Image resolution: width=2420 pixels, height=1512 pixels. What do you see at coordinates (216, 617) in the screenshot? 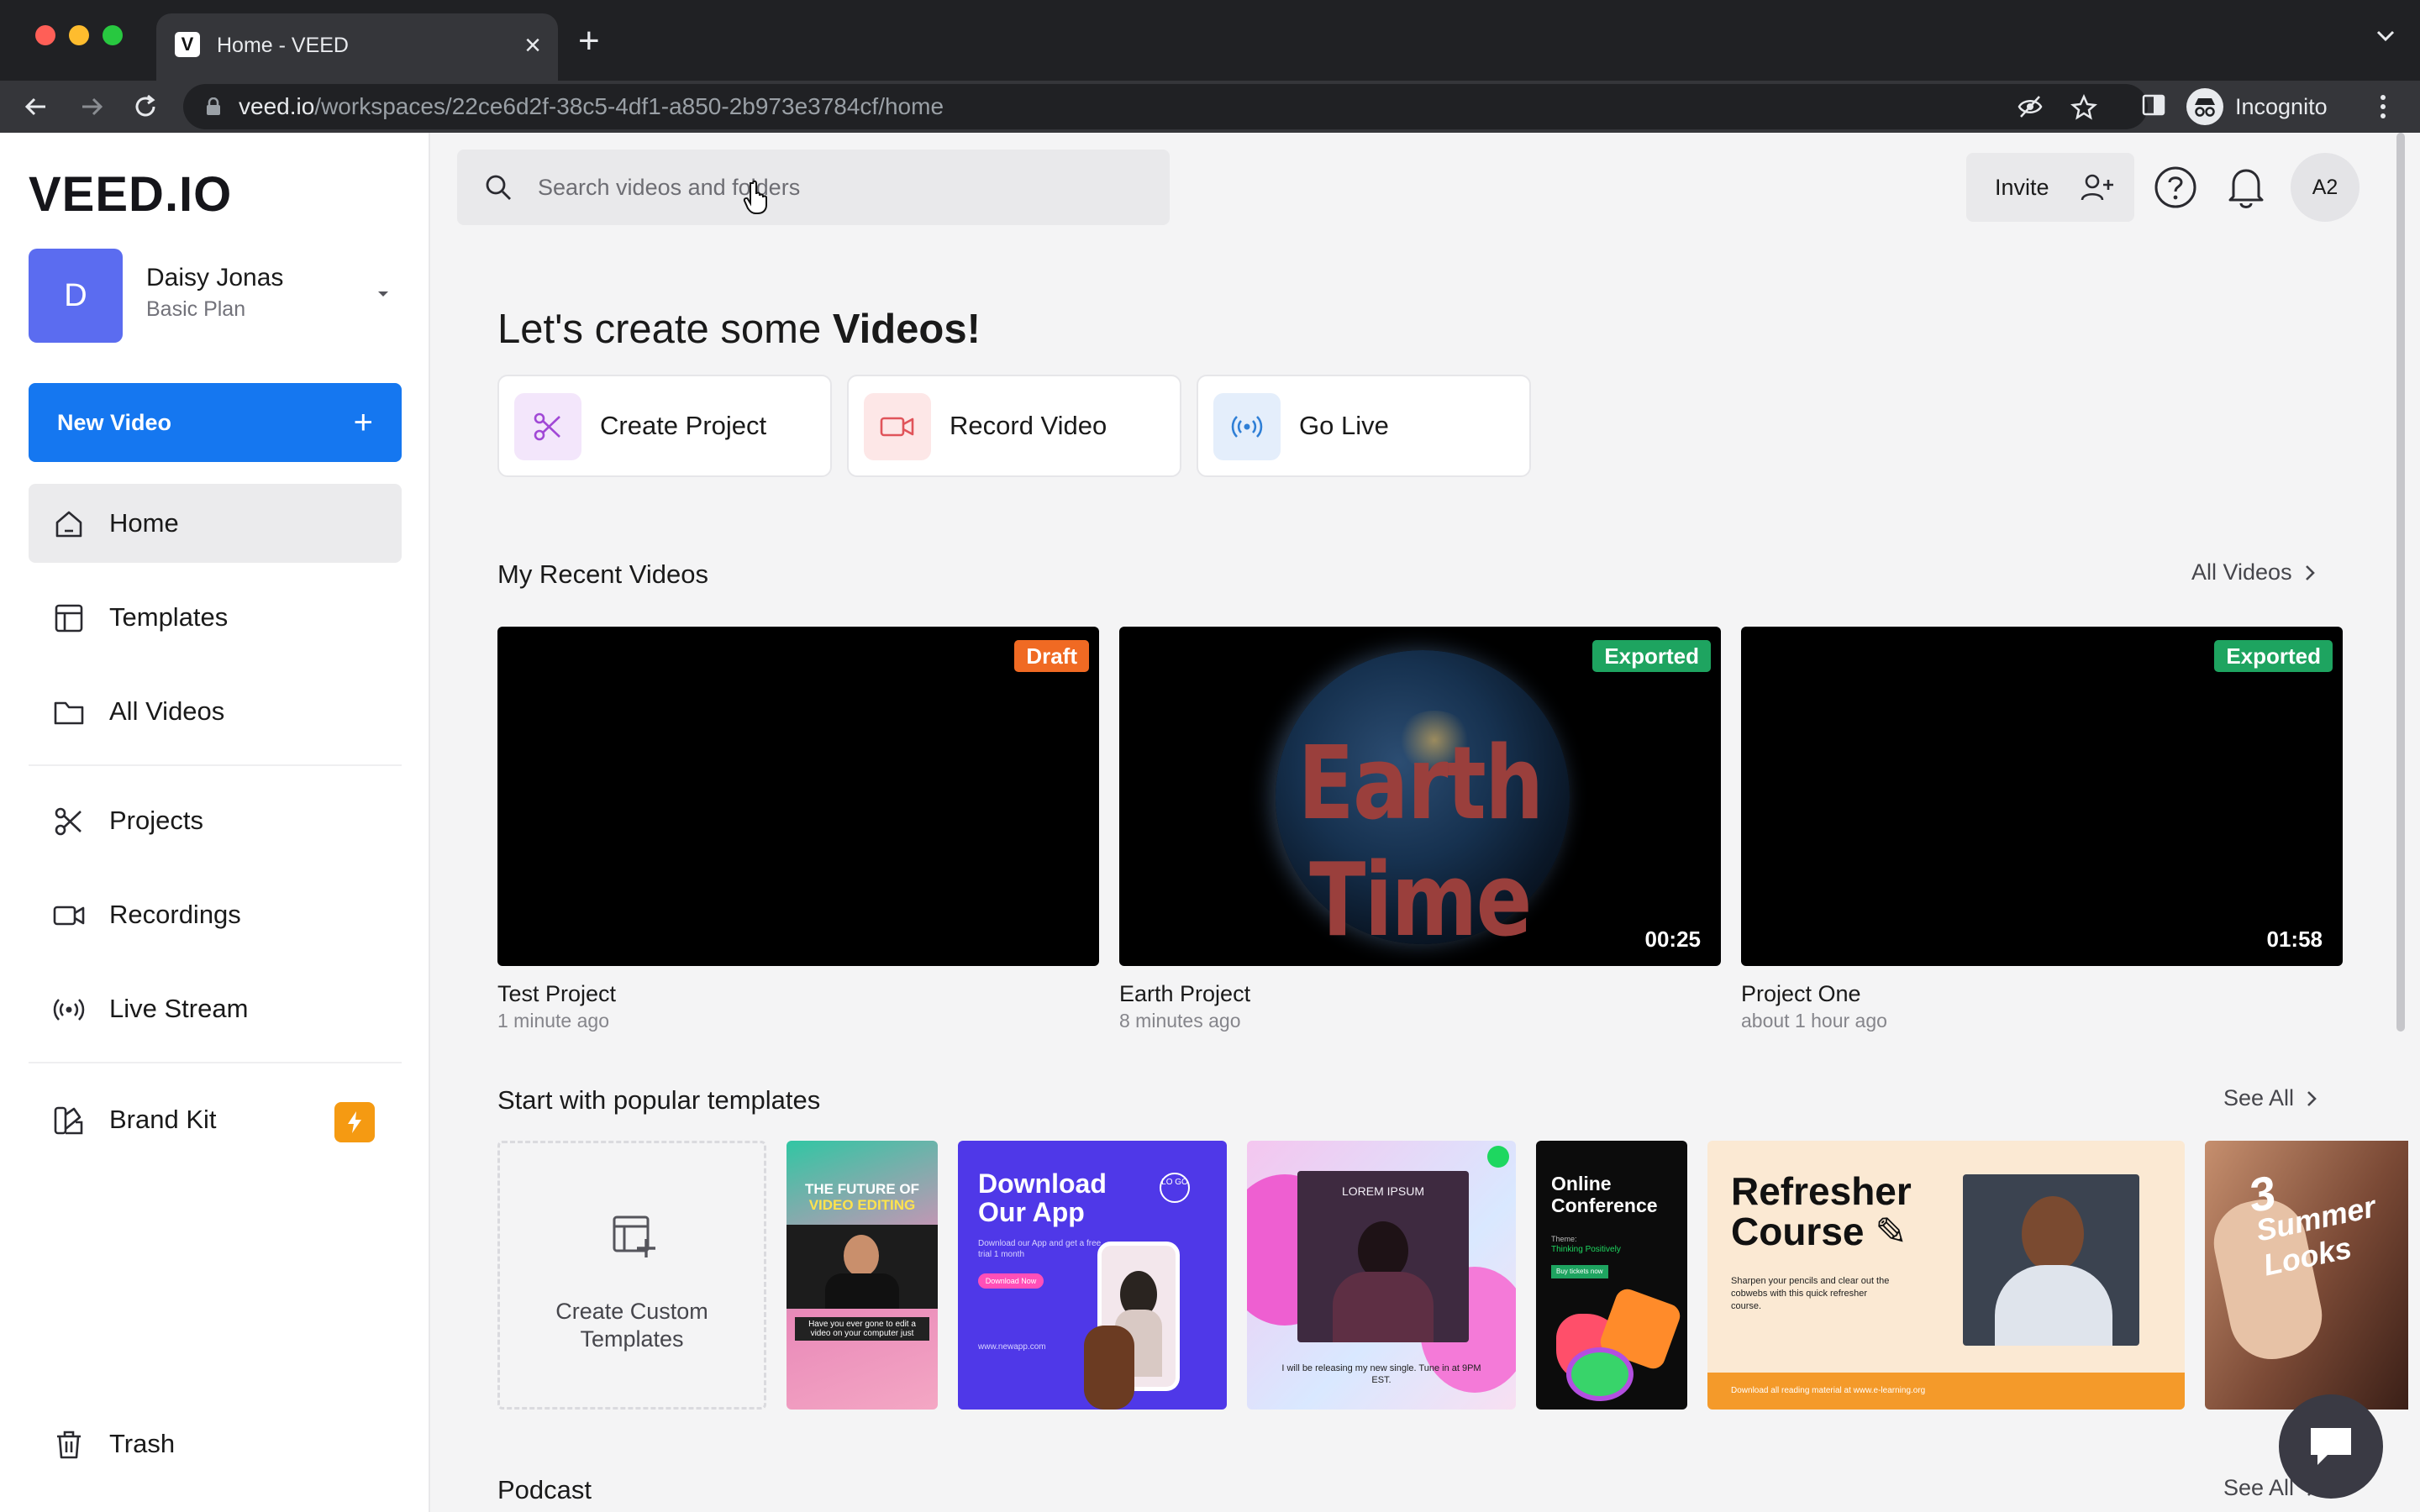
I see `sidebar-item-templates: Templates` at bounding box center [216, 617].